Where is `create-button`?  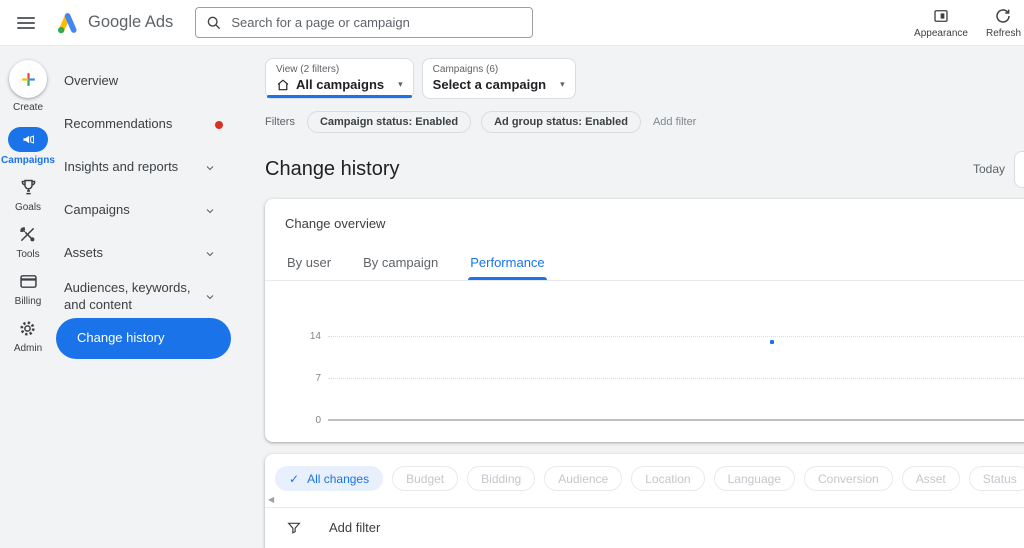 create-button is located at coordinates (28, 79).